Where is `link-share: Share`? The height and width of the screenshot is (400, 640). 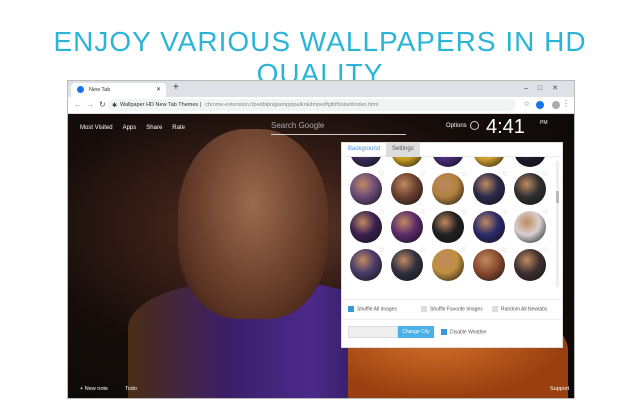
link-share: Share is located at coordinates (154, 128).